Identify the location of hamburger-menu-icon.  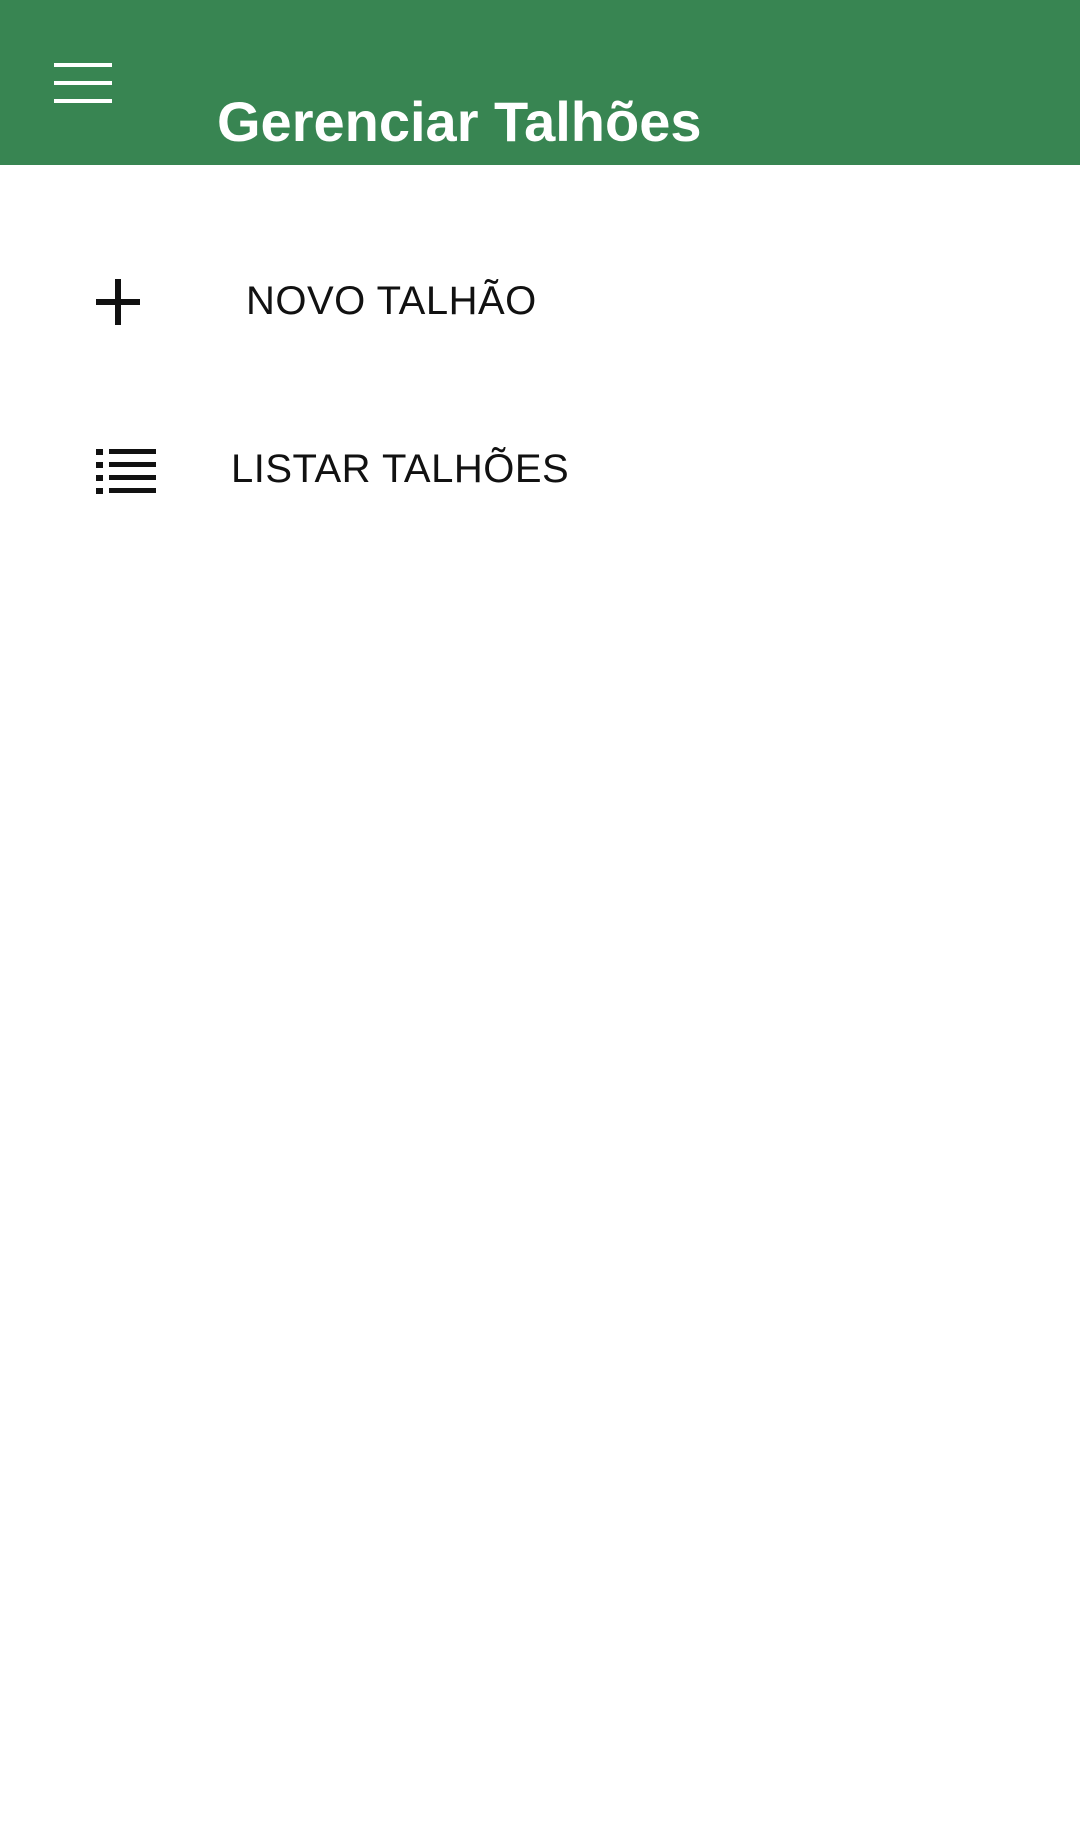
(83, 83).